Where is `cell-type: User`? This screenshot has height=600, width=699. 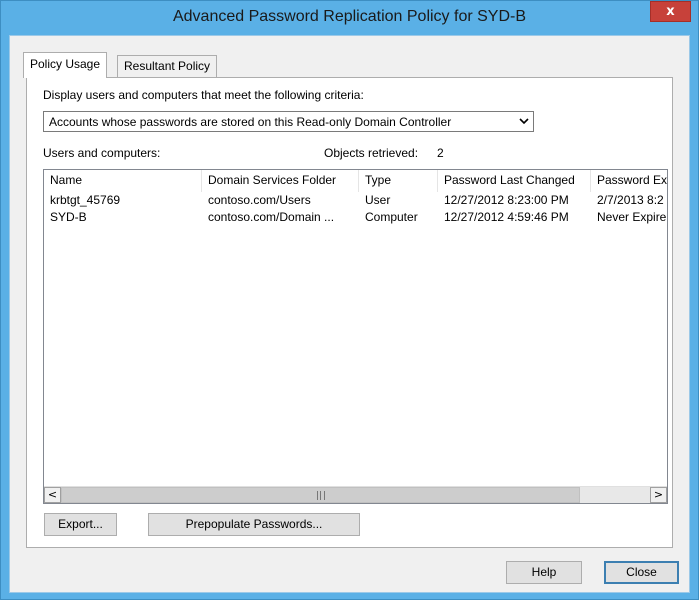 cell-type: User is located at coordinates (378, 200).